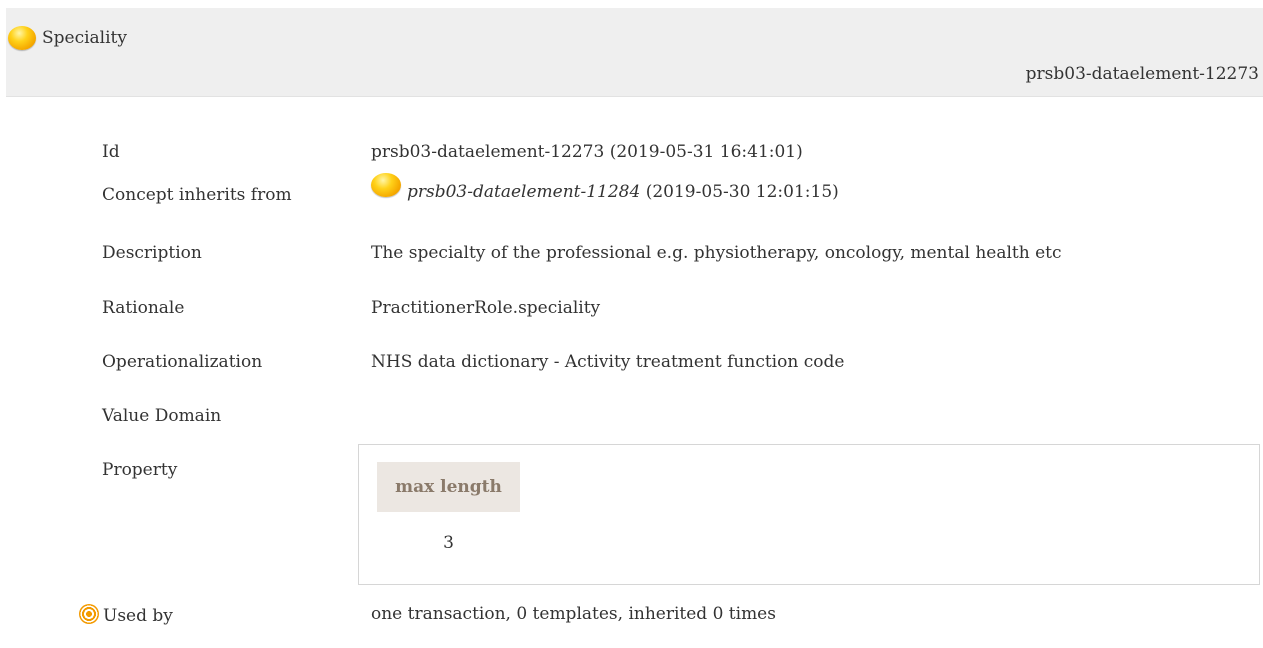  I want to click on operationalization-label: Operationalization, so click(182, 362).